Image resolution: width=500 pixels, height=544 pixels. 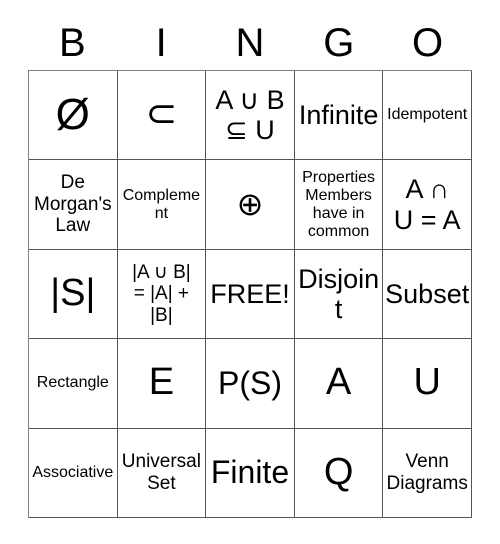 I want to click on bingo-cell: ⊂, so click(x=162, y=116).